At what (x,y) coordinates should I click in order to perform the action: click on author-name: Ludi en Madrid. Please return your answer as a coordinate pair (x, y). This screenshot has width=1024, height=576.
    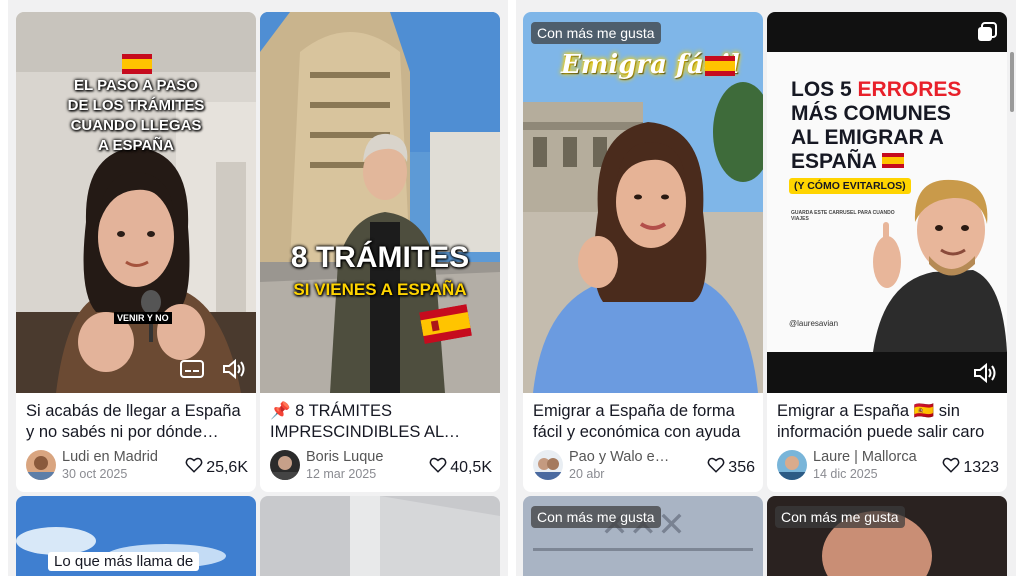
    Looking at the image, I should click on (116, 457).